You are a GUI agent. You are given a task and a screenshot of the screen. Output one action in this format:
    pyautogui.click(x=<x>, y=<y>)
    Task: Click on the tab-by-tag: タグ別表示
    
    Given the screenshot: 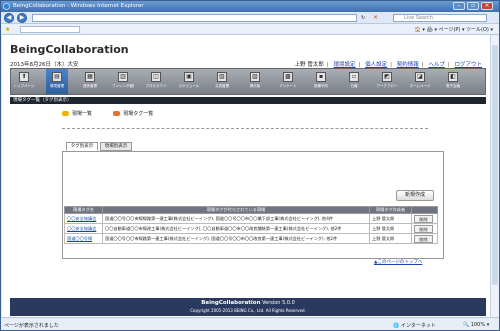 What is the action you would take?
    pyautogui.click(x=82, y=146)
    